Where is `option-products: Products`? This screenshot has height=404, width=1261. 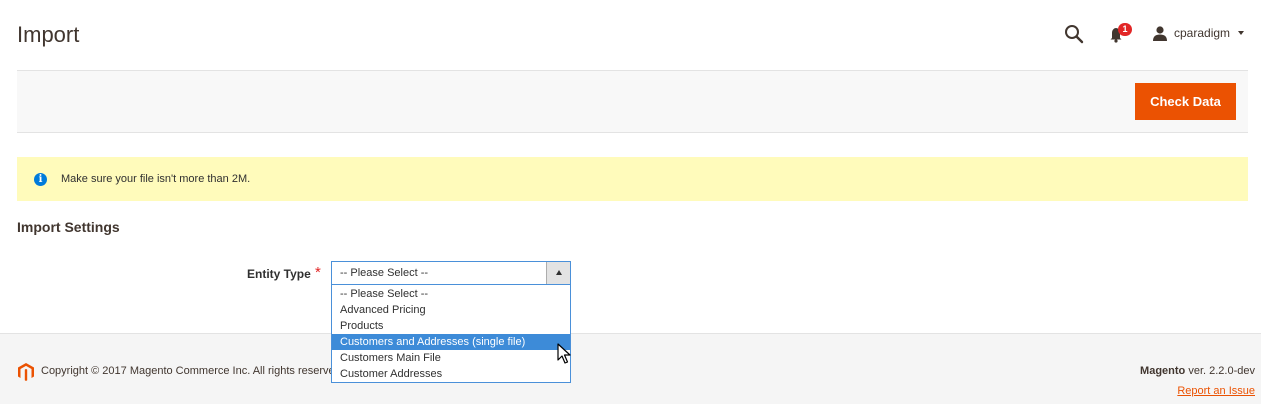
option-products: Products is located at coordinates (451, 326).